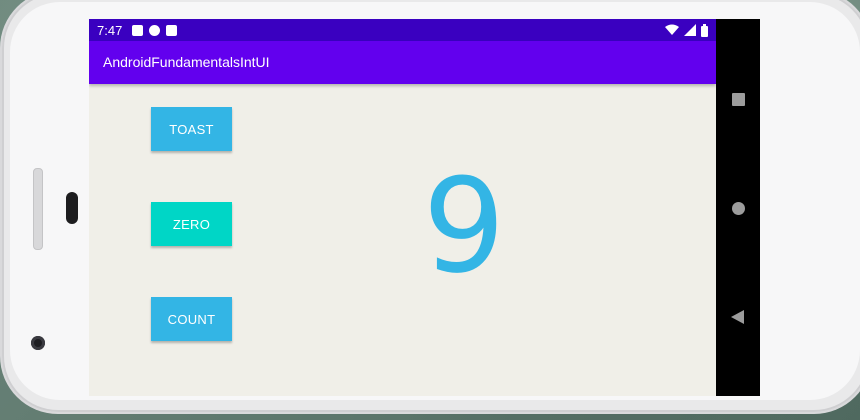 This screenshot has height=420, width=860. What do you see at coordinates (110, 30) in the screenshot?
I see `status-time: 7:47` at bounding box center [110, 30].